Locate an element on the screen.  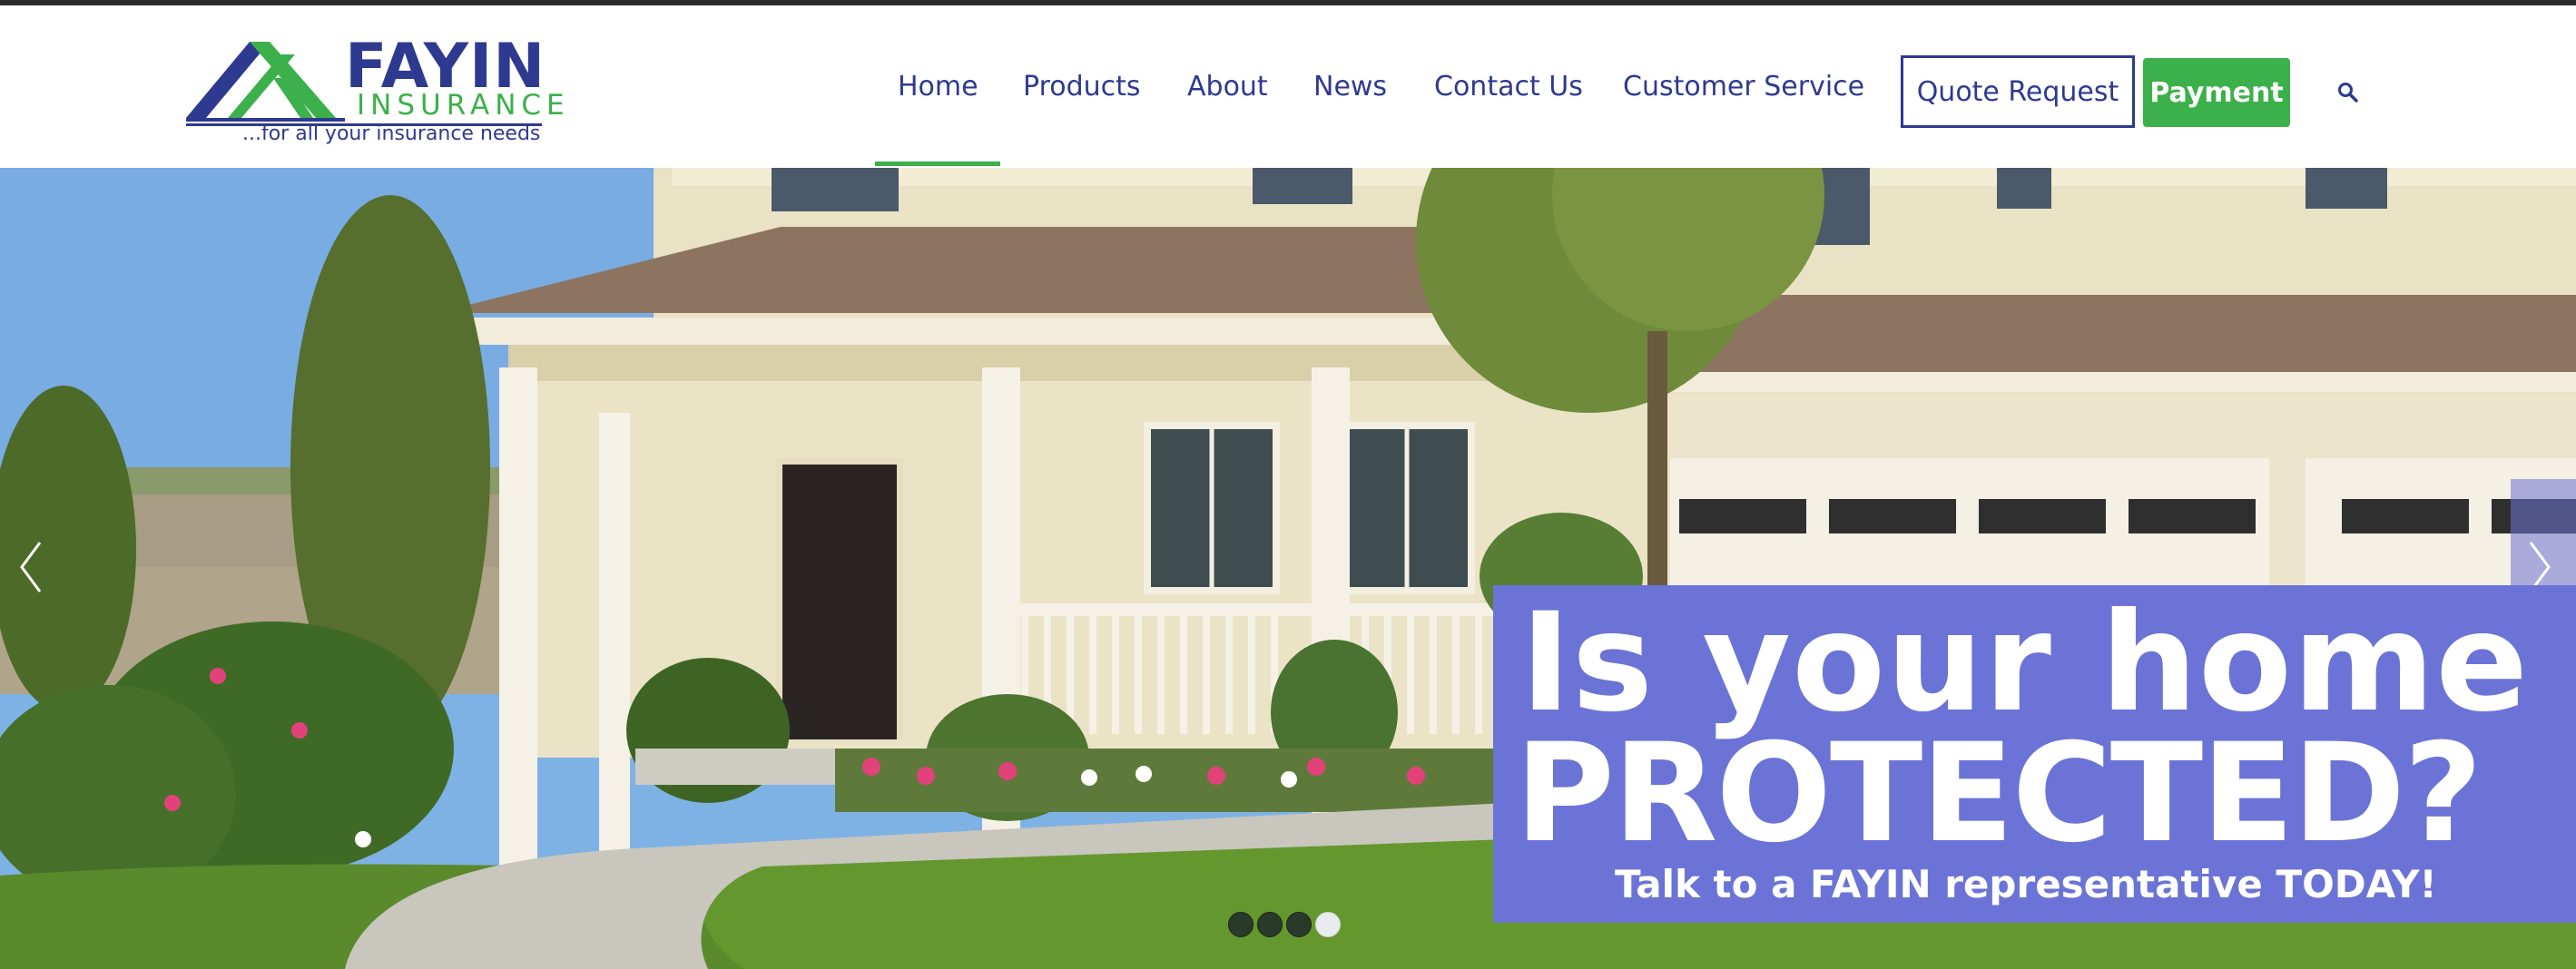
nav-active-indicator is located at coordinates (937, 164).